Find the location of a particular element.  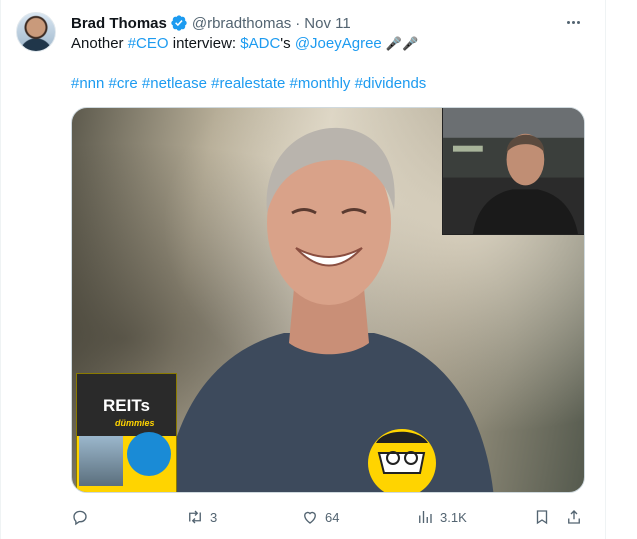

avatar is located at coordinates (36, 32).